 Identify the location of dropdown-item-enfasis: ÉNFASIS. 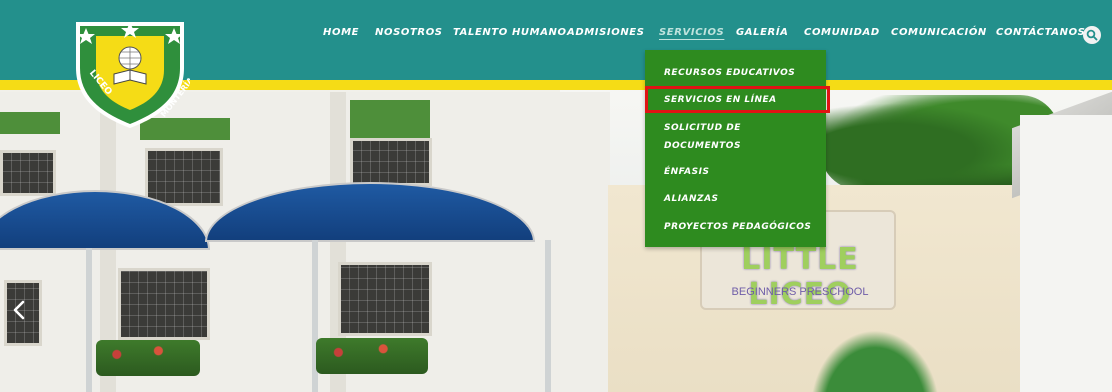
(686, 172).